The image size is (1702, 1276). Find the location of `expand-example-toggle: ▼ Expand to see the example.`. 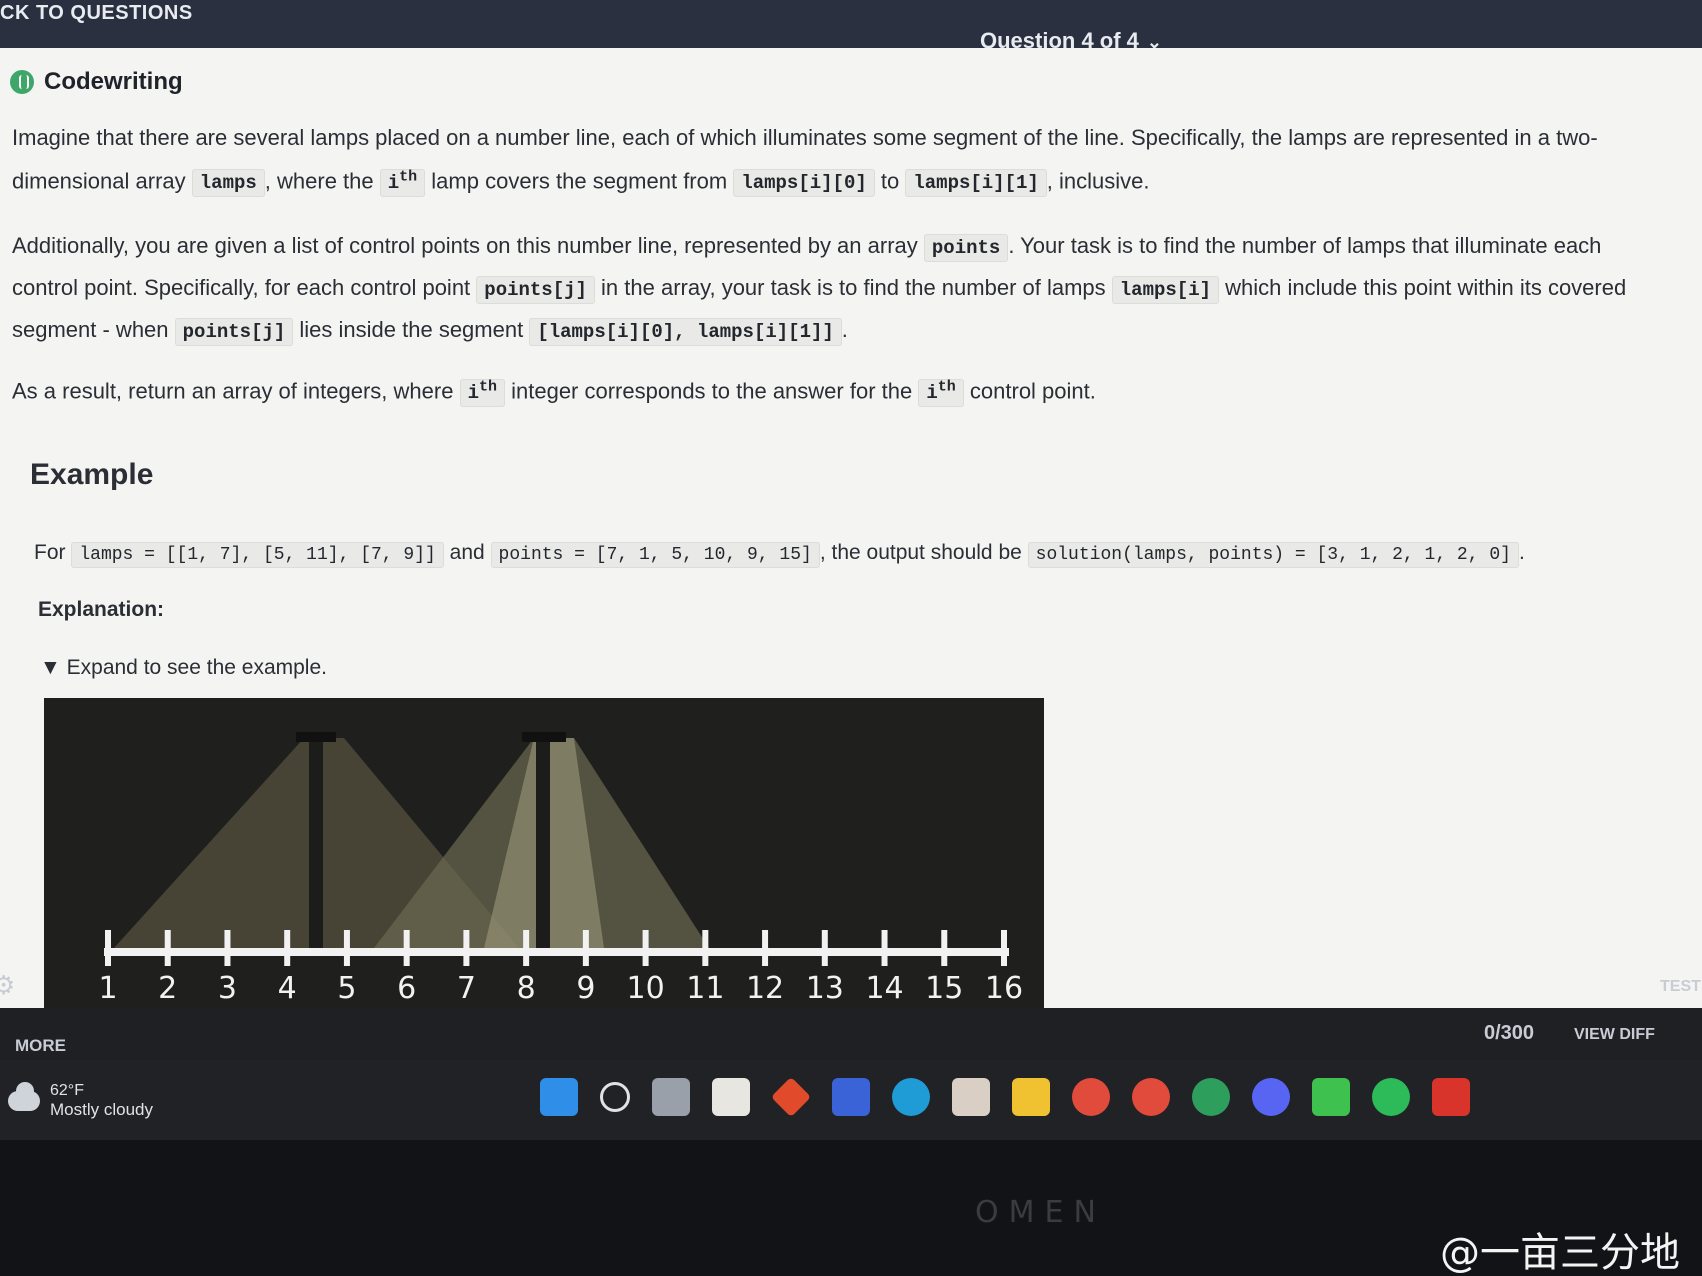

expand-example-toggle: ▼ Expand to see the example. is located at coordinates (183, 668).